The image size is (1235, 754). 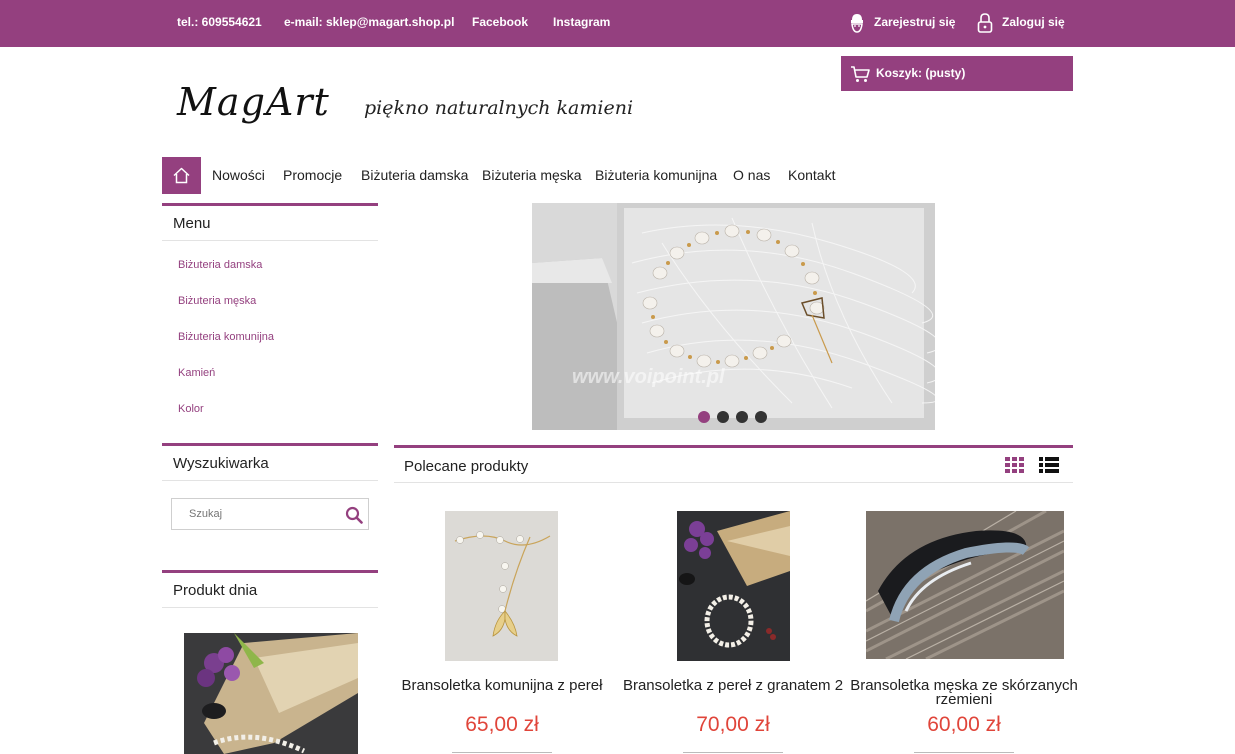 What do you see at coordinates (860, 74) in the screenshot?
I see `cart-icon` at bounding box center [860, 74].